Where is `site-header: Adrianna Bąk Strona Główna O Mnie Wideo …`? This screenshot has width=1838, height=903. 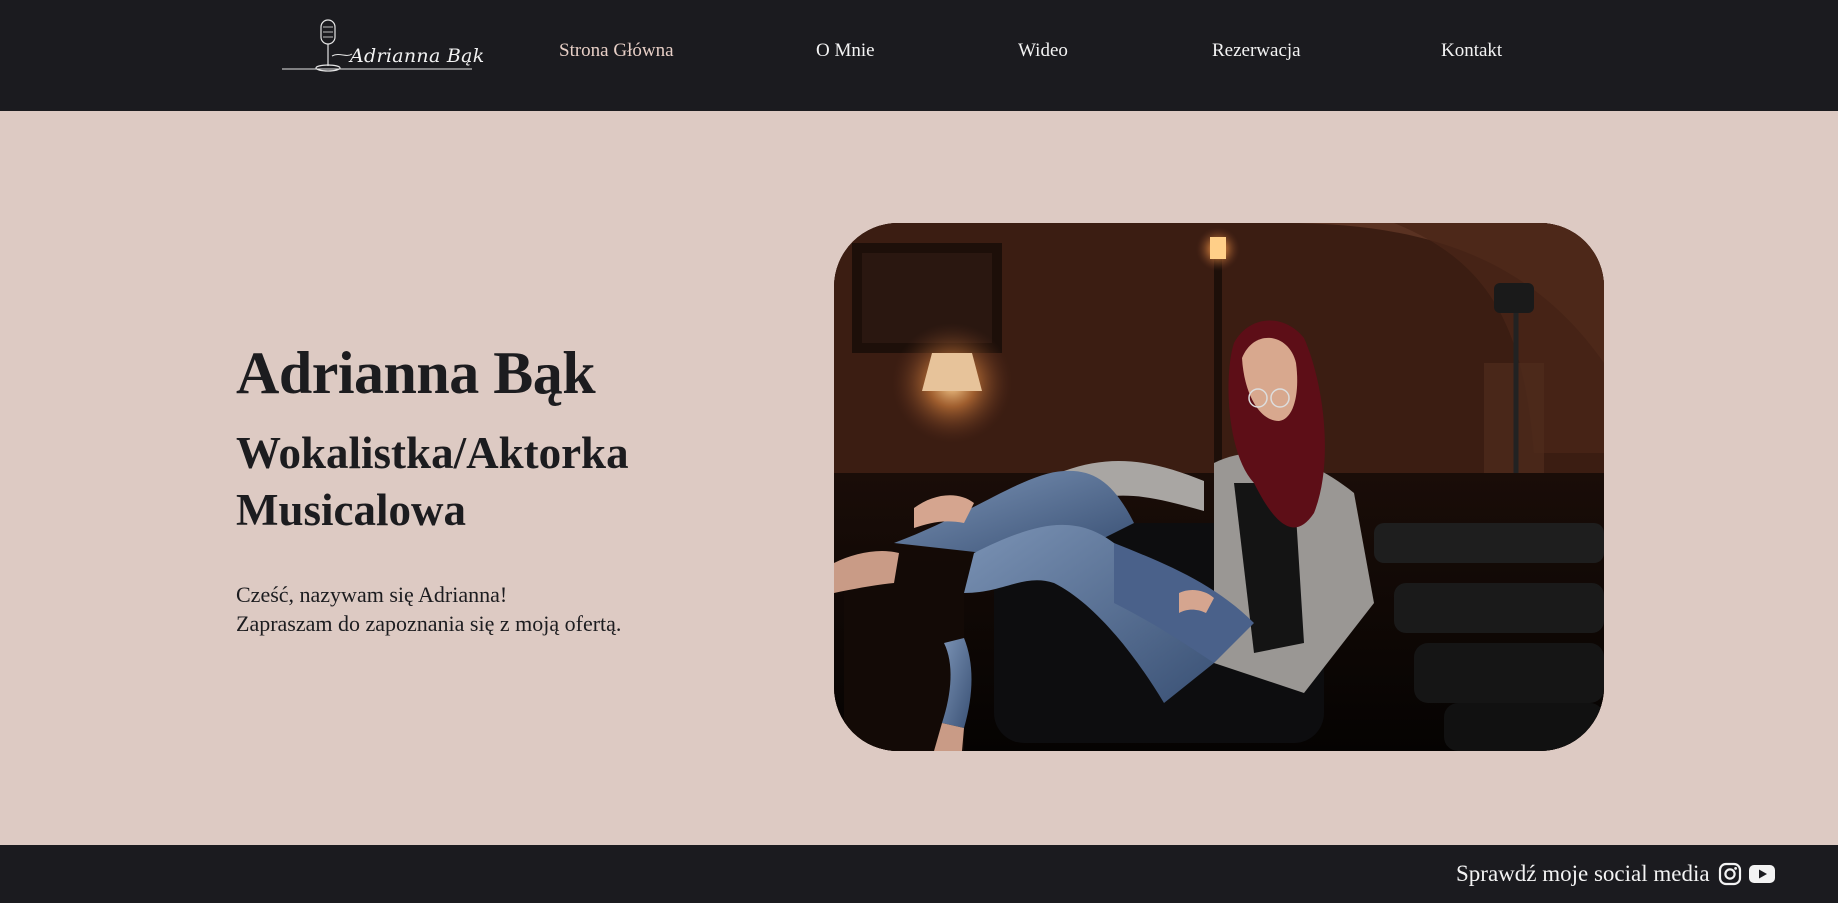
site-header: Adrianna Bąk Strona Główna O Mnie Wideo … is located at coordinates (919, 55).